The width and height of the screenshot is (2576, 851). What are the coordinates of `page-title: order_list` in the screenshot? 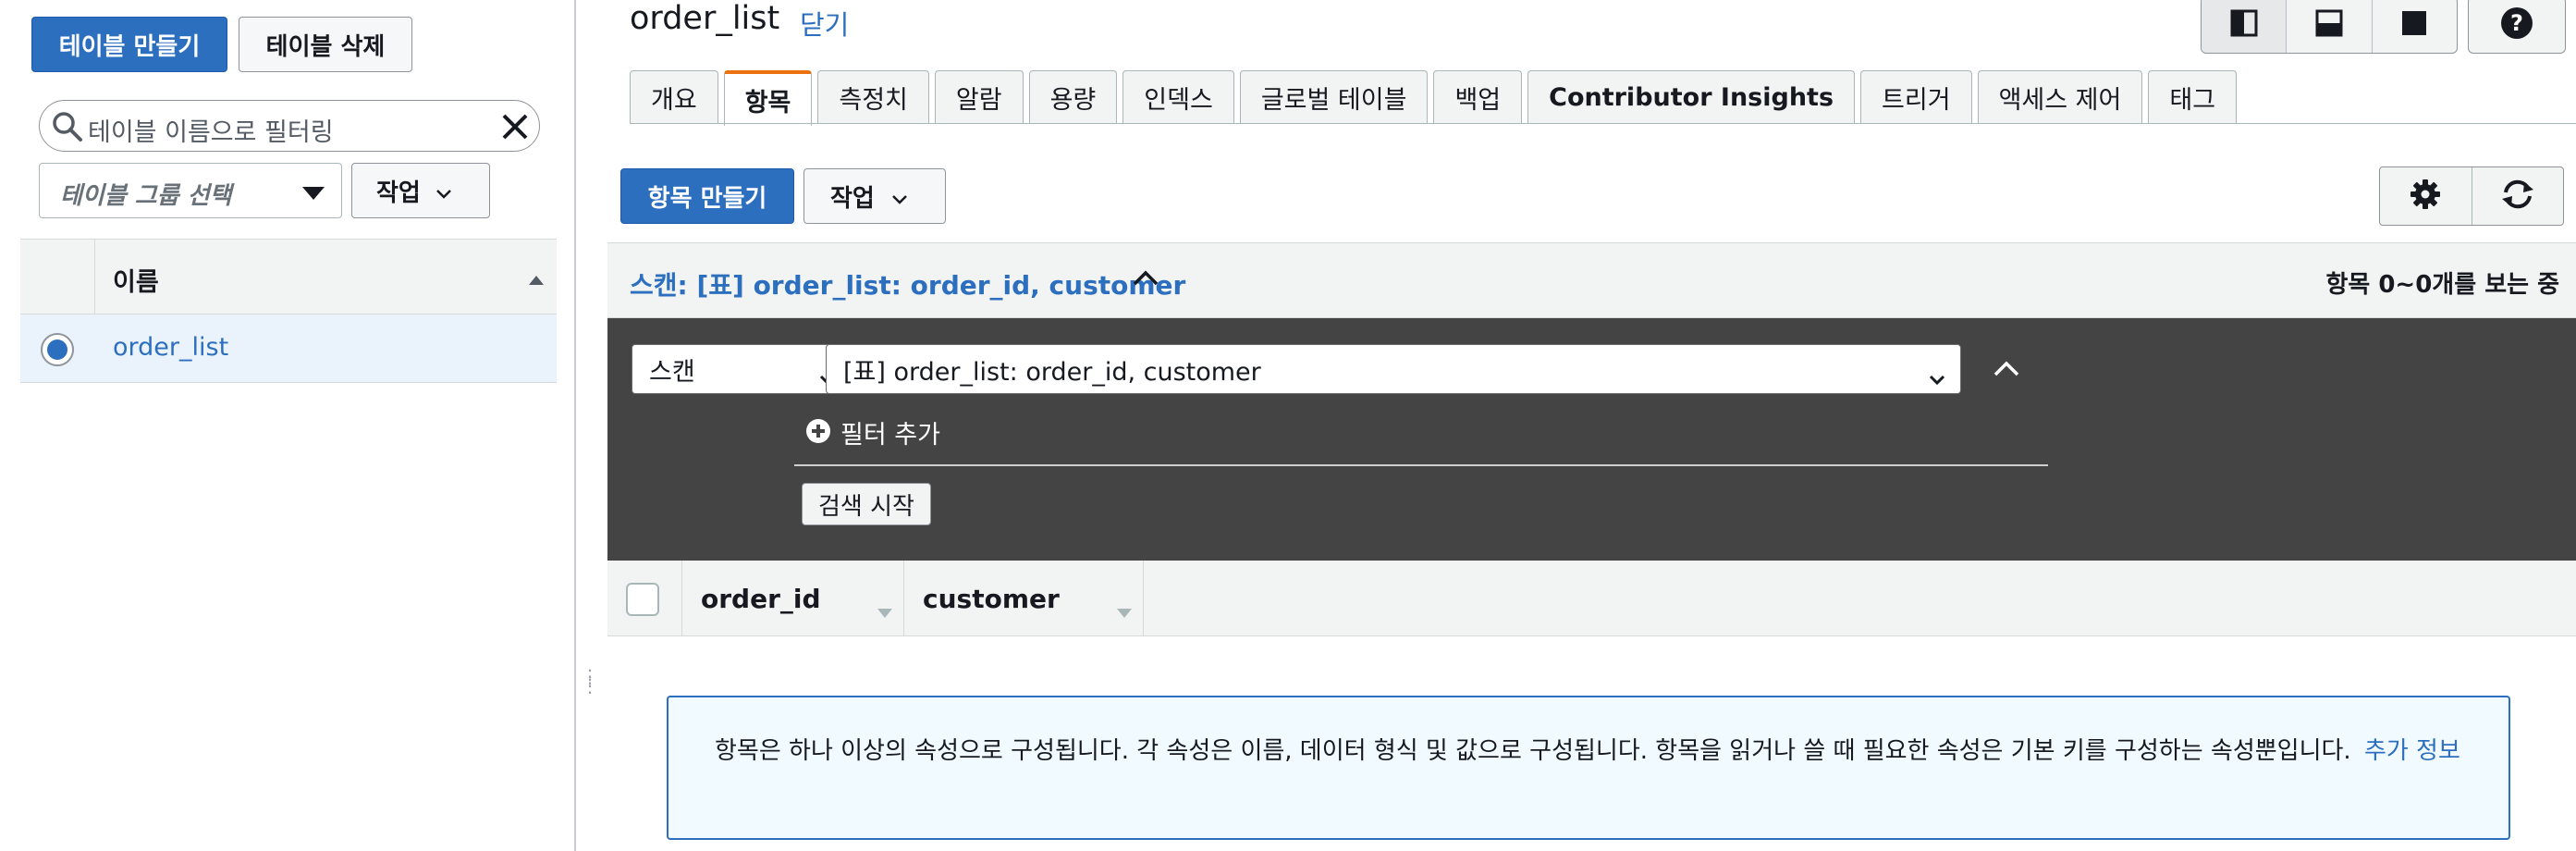 It's located at (705, 18).